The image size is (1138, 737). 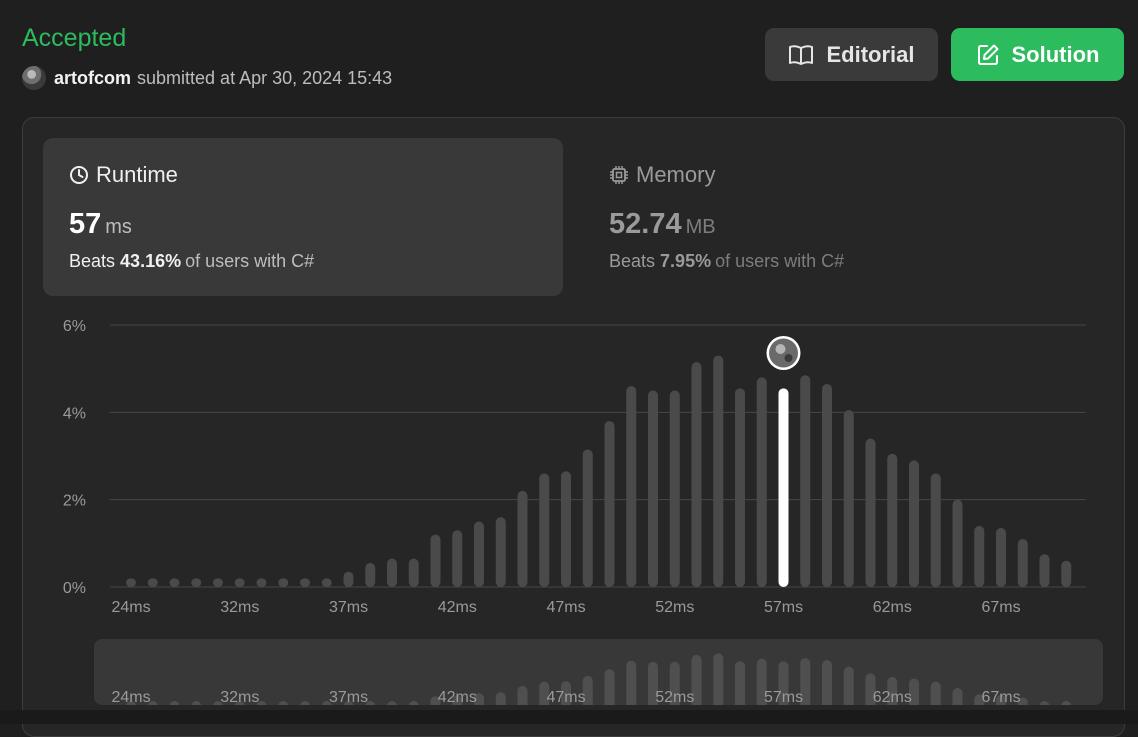 I want to click on y-tick-label: 2%, so click(x=74, y=501).